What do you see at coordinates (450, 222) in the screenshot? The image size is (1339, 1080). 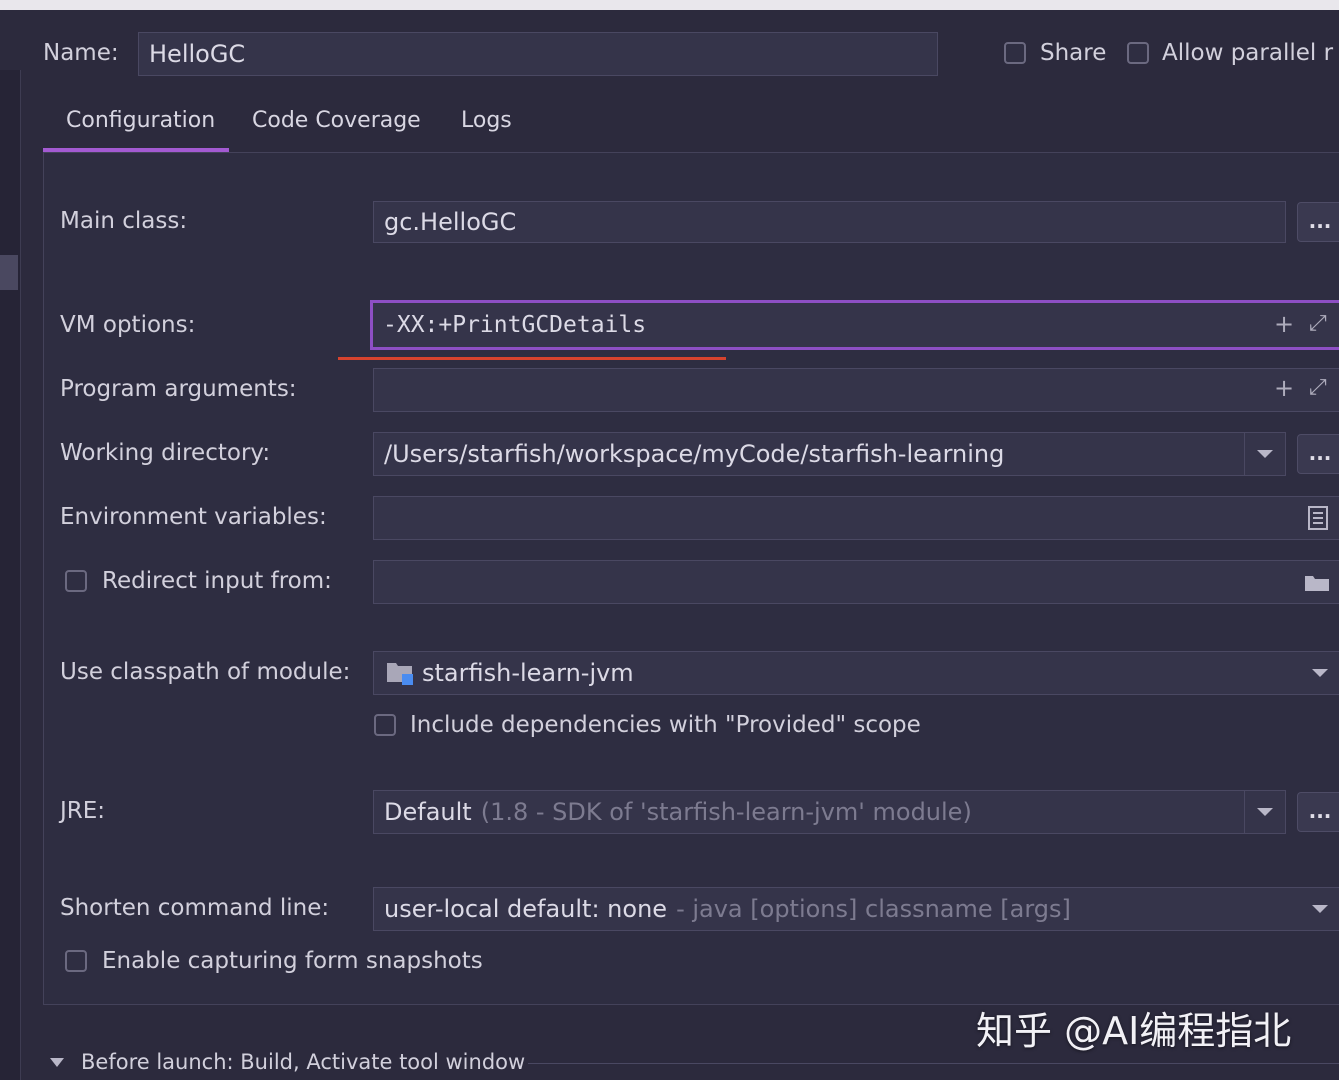 I see `main-class-value: gc.HelloGC` at bounding box center [450, 222].